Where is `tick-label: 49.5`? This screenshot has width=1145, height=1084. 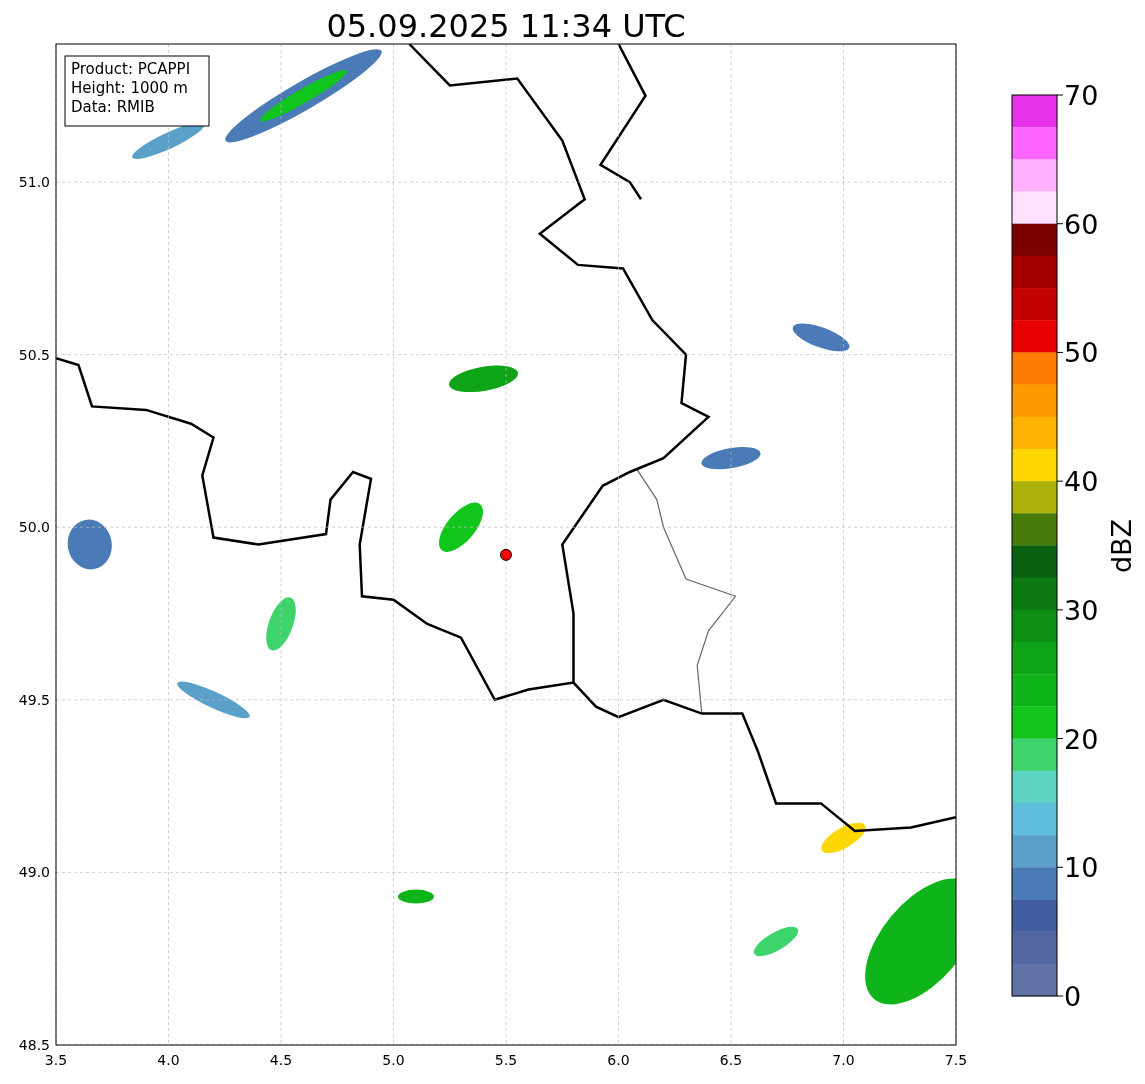
tick-label: 49.5 is located at coordinates (34, 699).